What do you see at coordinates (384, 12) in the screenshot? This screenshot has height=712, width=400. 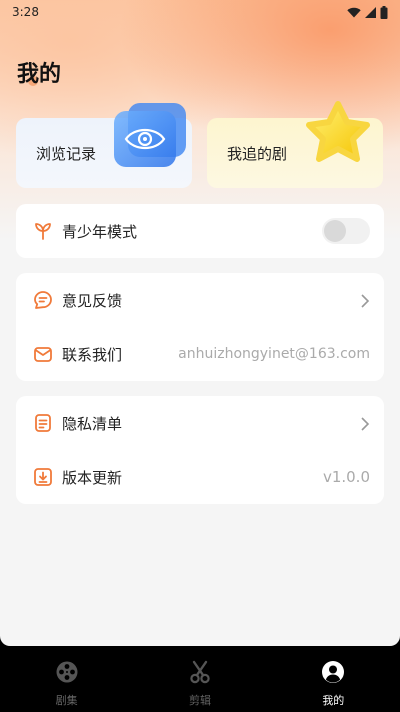 I see `battery-icon` at bounding box center [384, 12].